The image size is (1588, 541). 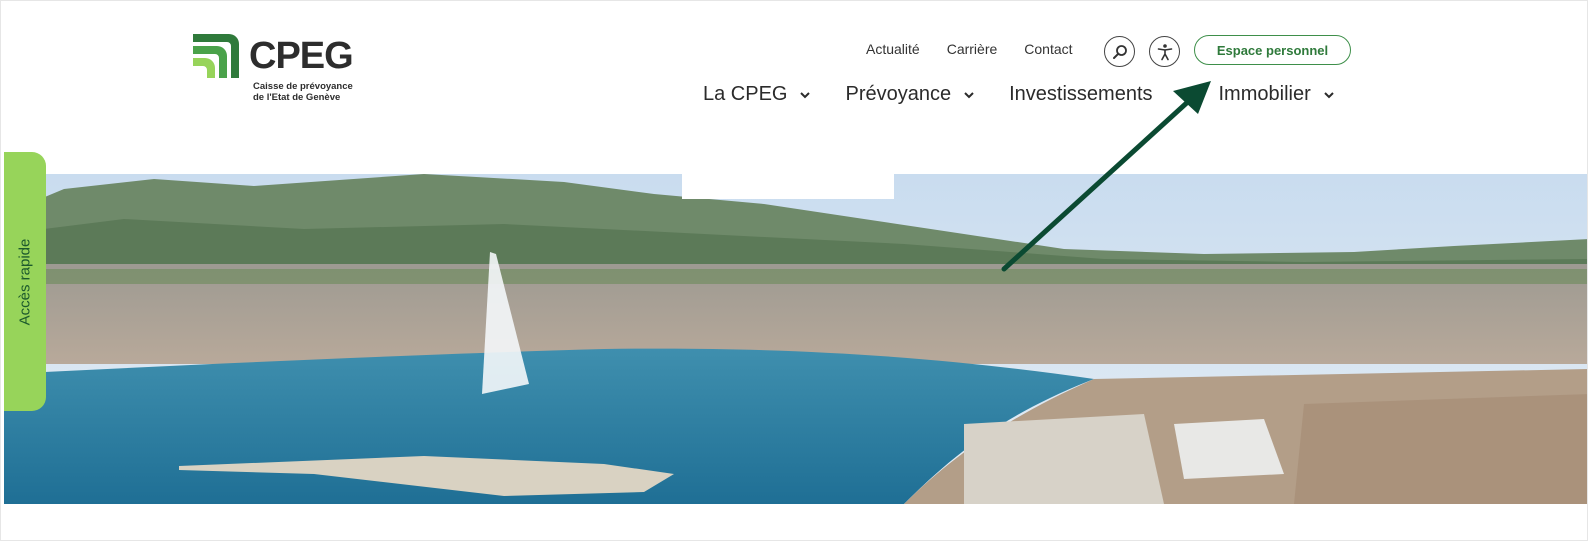 What do you see at coordinates (301, 56) in the screenshot?
I see `logo-name: CPEG` at bounding box center [301, 56].